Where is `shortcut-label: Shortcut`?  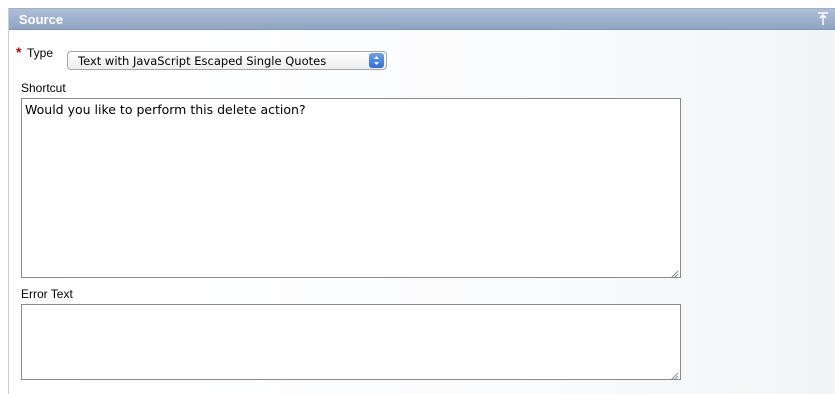 shortcut-label: Shortcut is located at coordinates (43, 88).